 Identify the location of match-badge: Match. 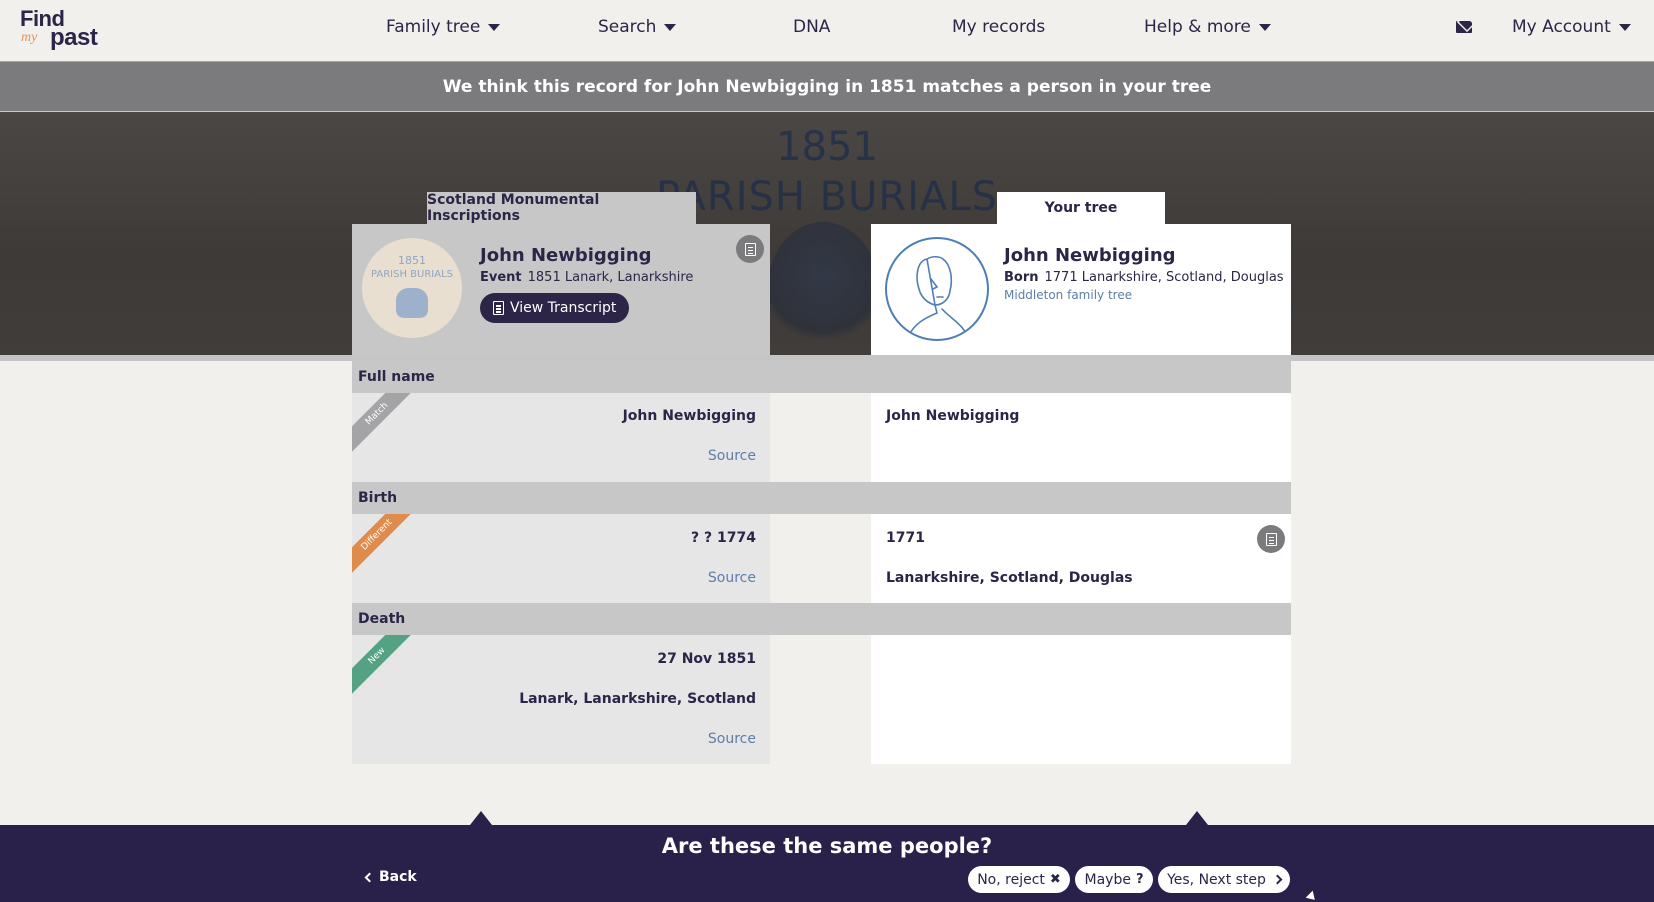
(384, 423).